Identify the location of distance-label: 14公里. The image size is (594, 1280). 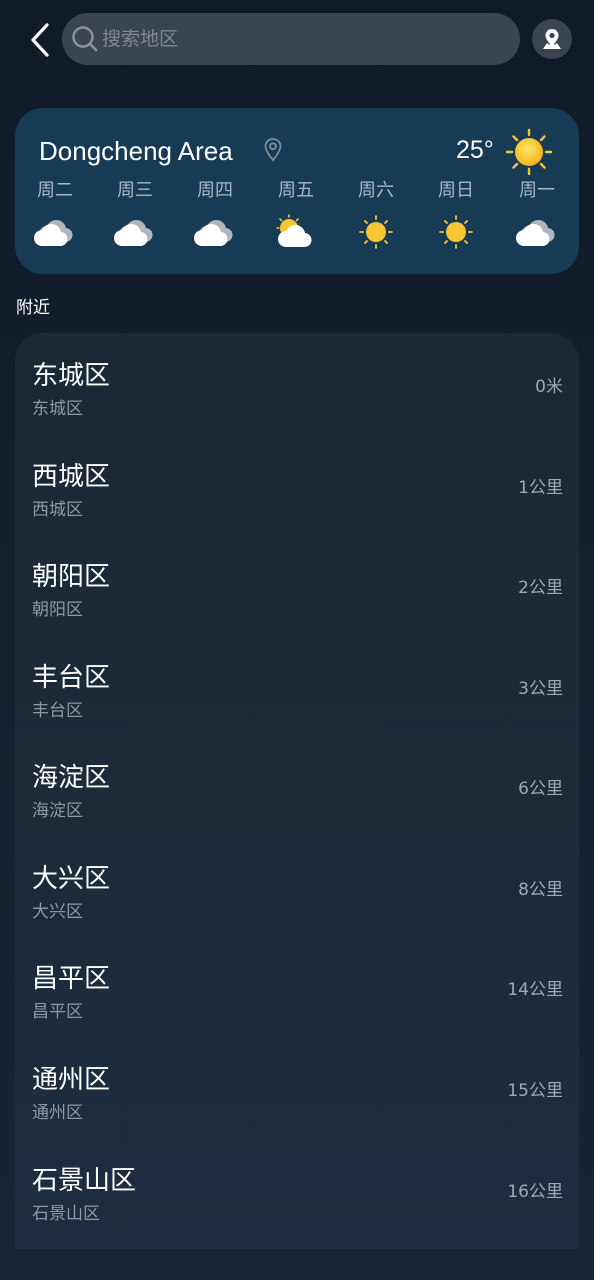
(535, 990).